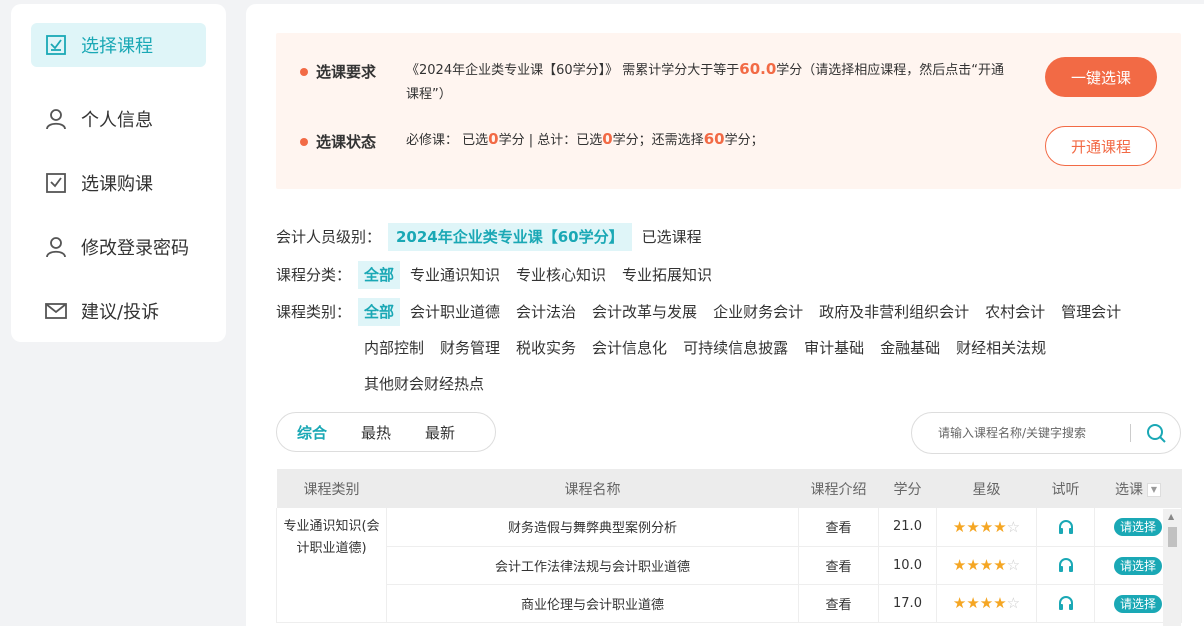  I want to click on scroll-thumb, so click(1172, 537).